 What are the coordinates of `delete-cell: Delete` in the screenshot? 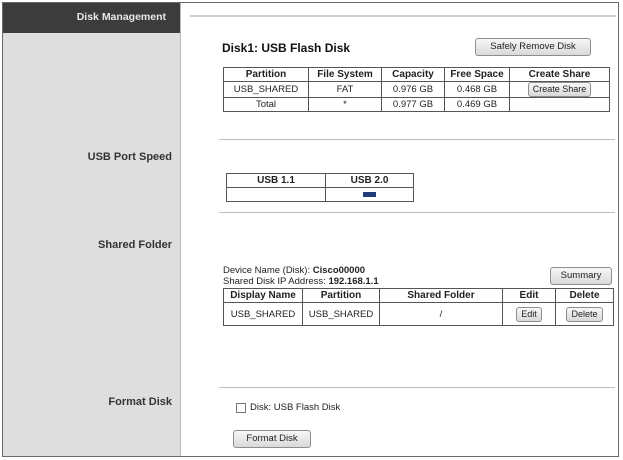 It's located at (584, 314).